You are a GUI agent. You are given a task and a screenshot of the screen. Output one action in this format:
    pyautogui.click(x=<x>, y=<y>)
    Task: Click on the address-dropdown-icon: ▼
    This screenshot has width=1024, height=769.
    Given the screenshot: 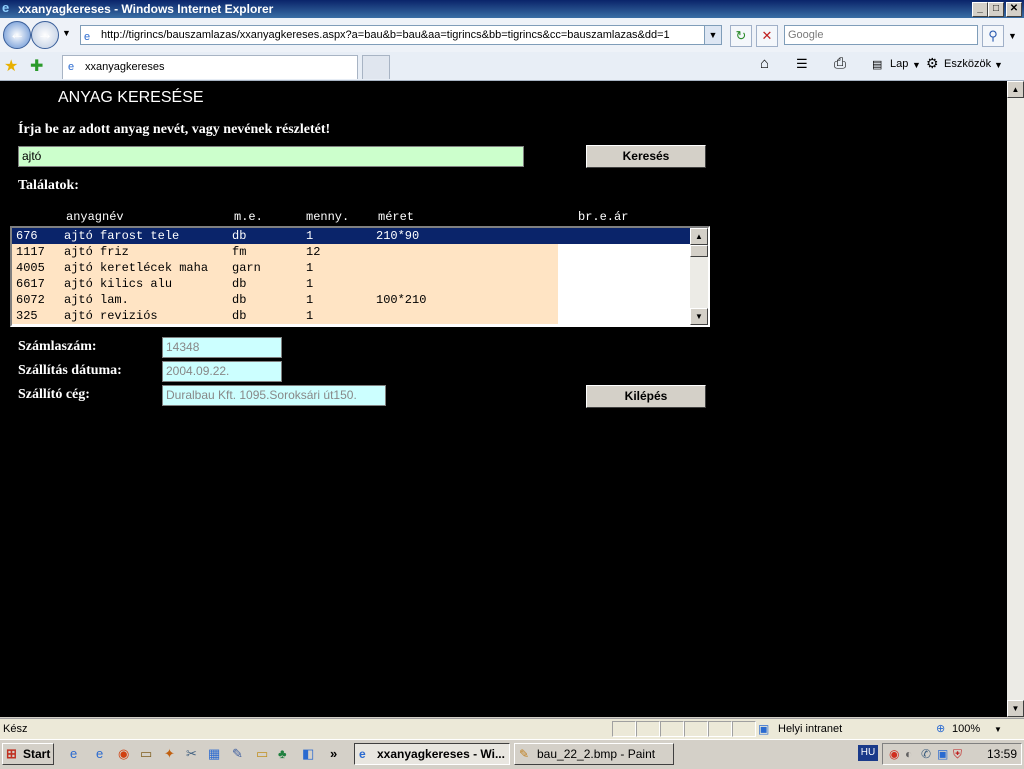 What is the action you would take?
    pyautogui.click(x=712, y=35)
    